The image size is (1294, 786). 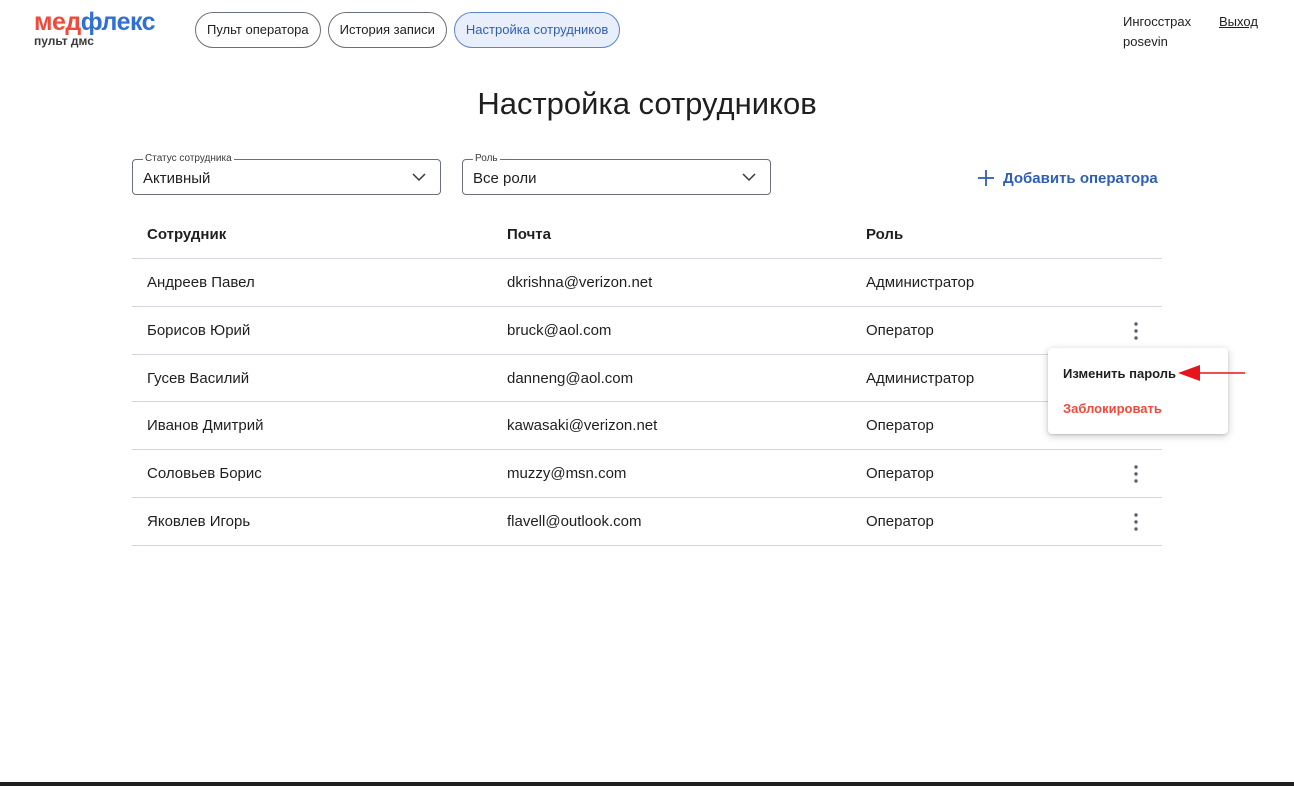 What do you see at coordinates (616, 174) in the screenshot?
I see `role-select: Роль Все роли` at bounding box center [616, 174].